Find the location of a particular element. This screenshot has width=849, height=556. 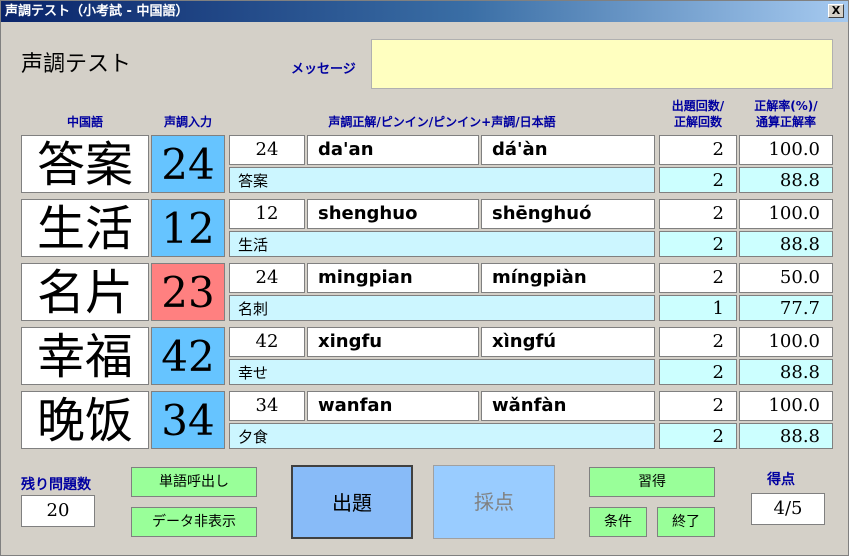

pinyin-with-tone: xìngfú is located at coordinates (568, 342).